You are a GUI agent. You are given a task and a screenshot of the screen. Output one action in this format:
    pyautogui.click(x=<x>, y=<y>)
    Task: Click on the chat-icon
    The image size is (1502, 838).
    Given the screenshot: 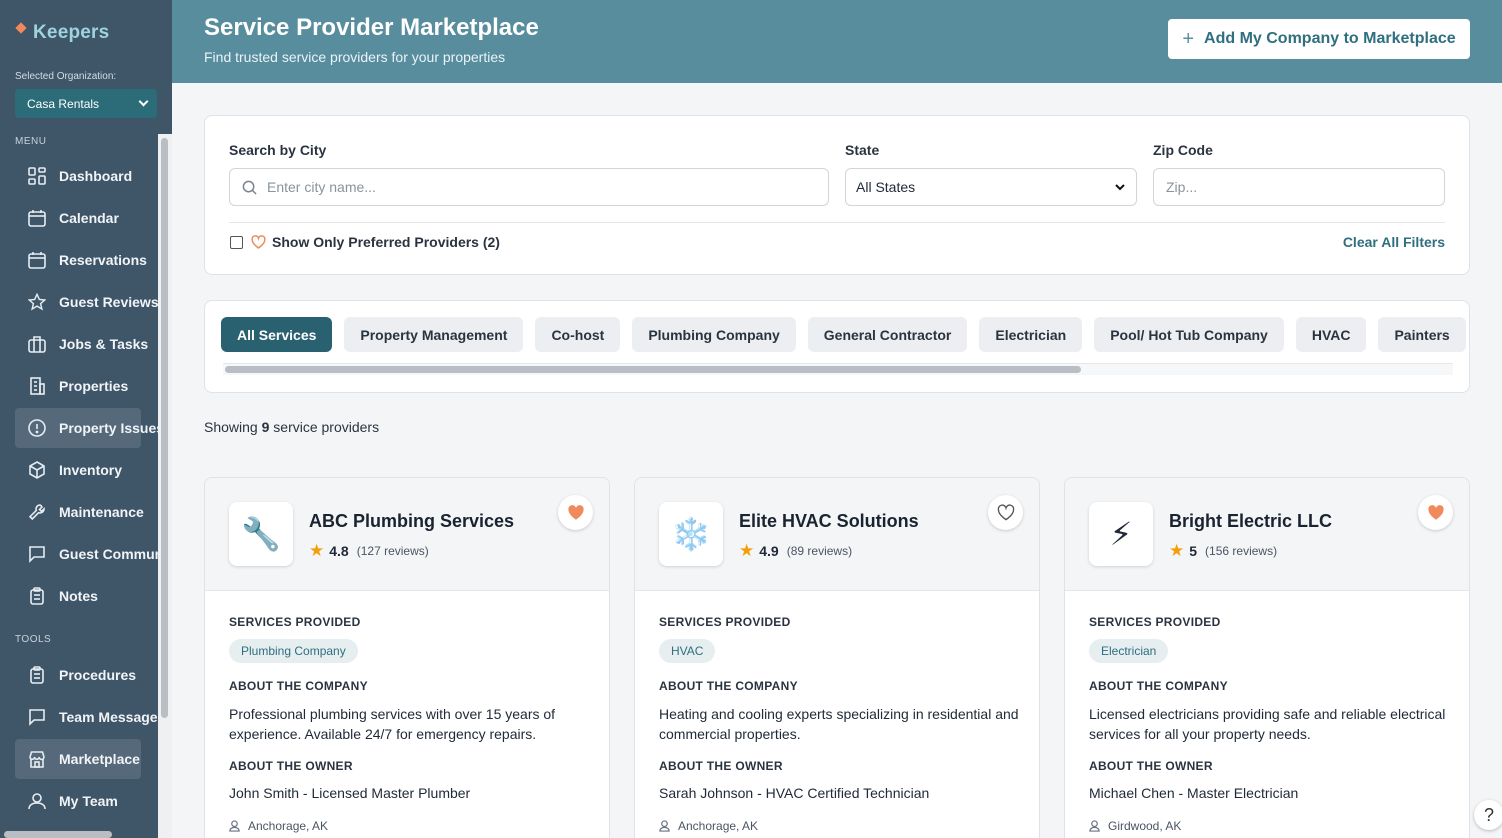 What is the action you would take?
    pyautogui.click(x=37, y=717)
    